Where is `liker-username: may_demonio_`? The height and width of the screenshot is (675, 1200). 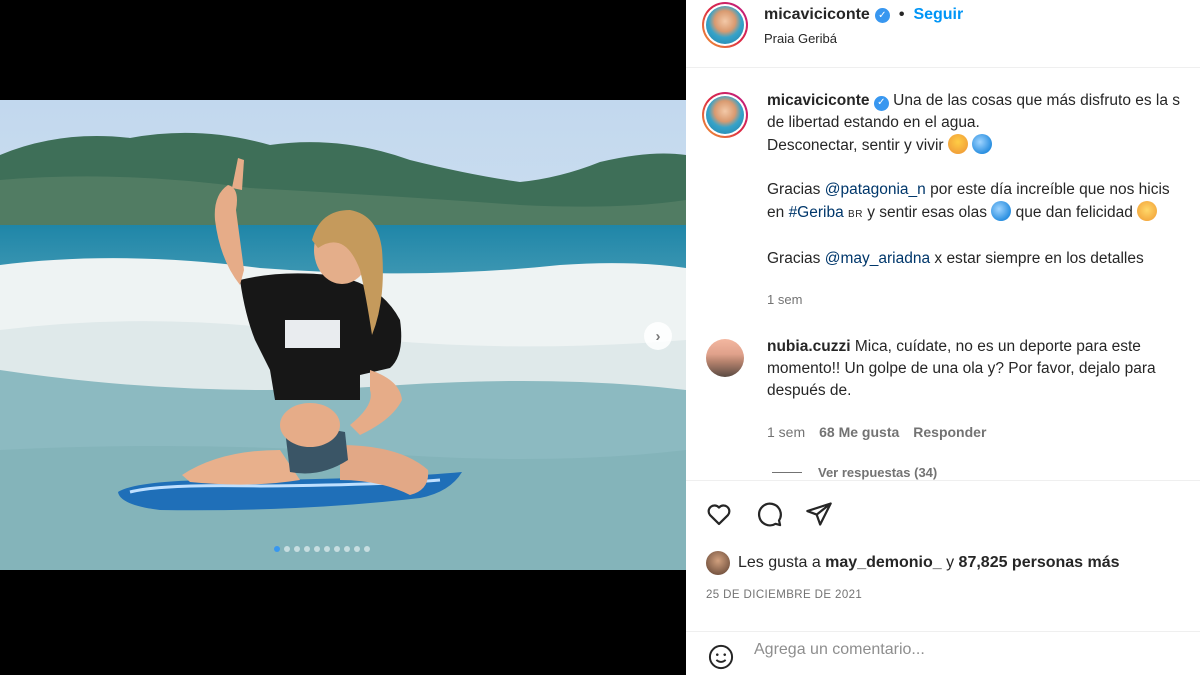 liker-username: may_demonio_ is located at coordinates (883, 562).